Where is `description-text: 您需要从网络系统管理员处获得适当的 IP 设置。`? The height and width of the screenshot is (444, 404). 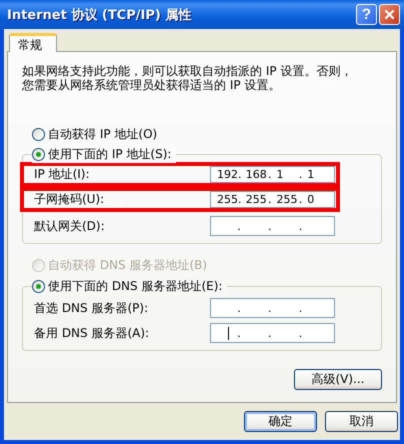
description-text: 您需要从网络系统管理员处获得适当的 IP 设置。 is located at coordinates (151, 85).